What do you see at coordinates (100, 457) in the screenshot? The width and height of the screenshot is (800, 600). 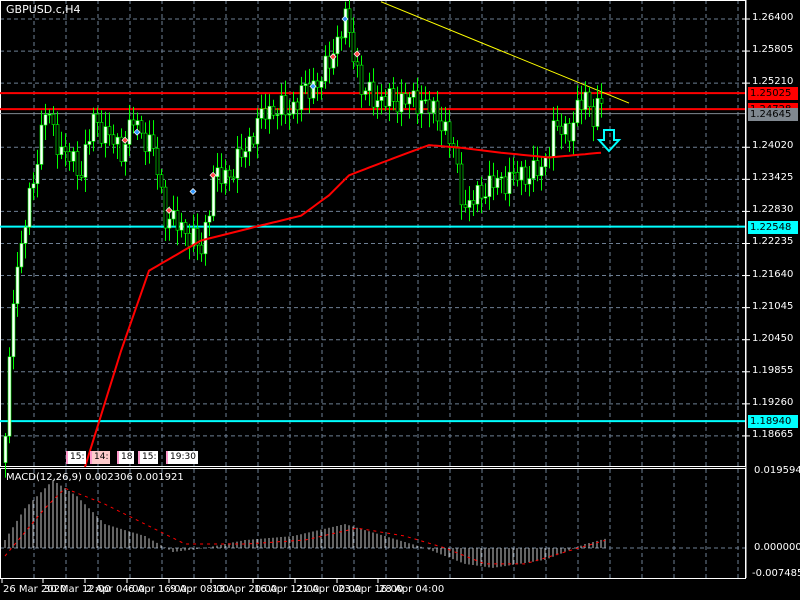 I see `time-marker: 14:` at bounding box center [100, 457].